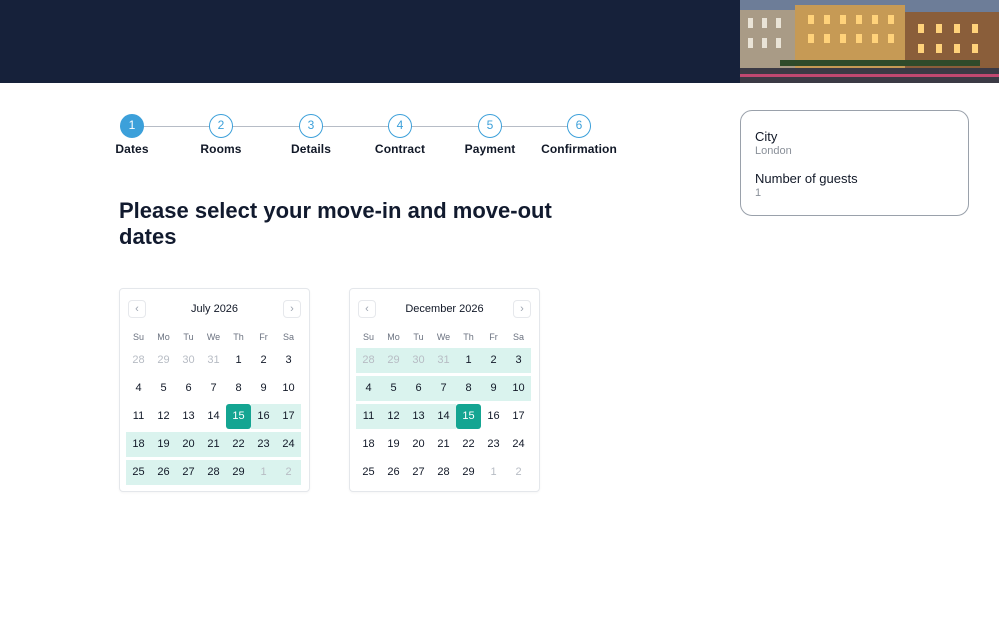 The width and height of the screenshot is (999, 625). Describe the element at coordinates (311, 135) in the screenshot. I see `step-details: 3 Details` at that location.